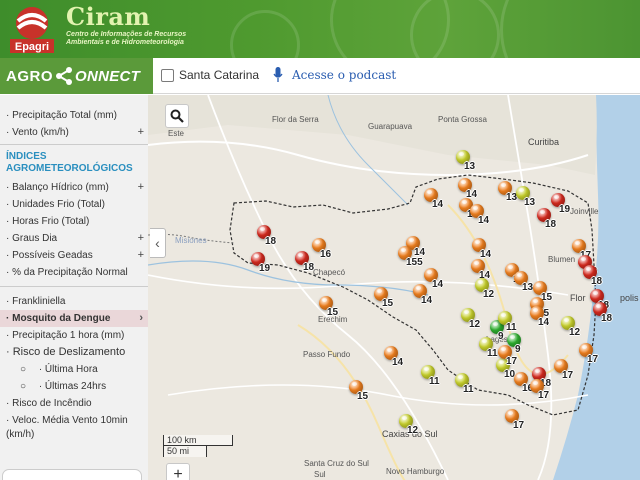  I want to click on sidebar-item-vento: · Vento (km/h) +, so click(74, 132).